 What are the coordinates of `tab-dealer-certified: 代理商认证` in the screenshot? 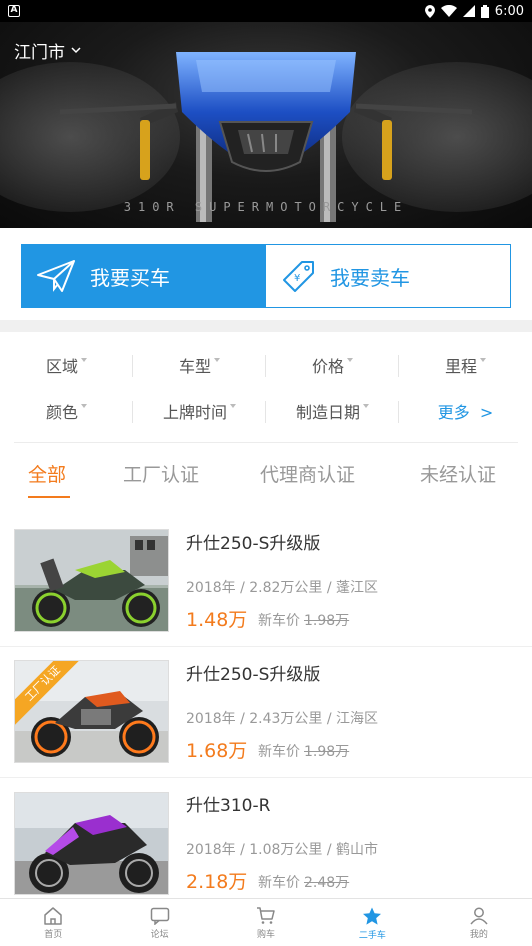 It's located at (307, 473).